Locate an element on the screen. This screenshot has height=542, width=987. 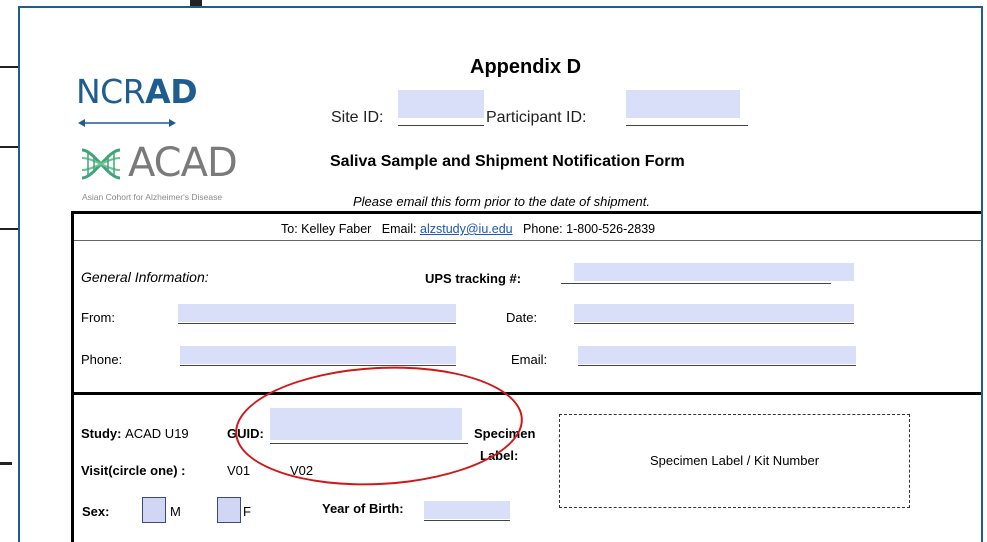
acad-logo-text: ACAD is located at coordinates (183, 163).